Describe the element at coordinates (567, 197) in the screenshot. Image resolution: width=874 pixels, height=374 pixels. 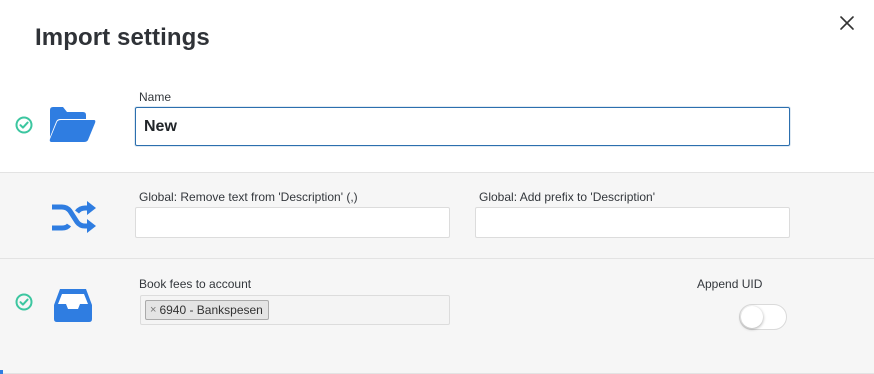
I see `add-prefix-label: Global: Add prefix to 'Description'` at that location.